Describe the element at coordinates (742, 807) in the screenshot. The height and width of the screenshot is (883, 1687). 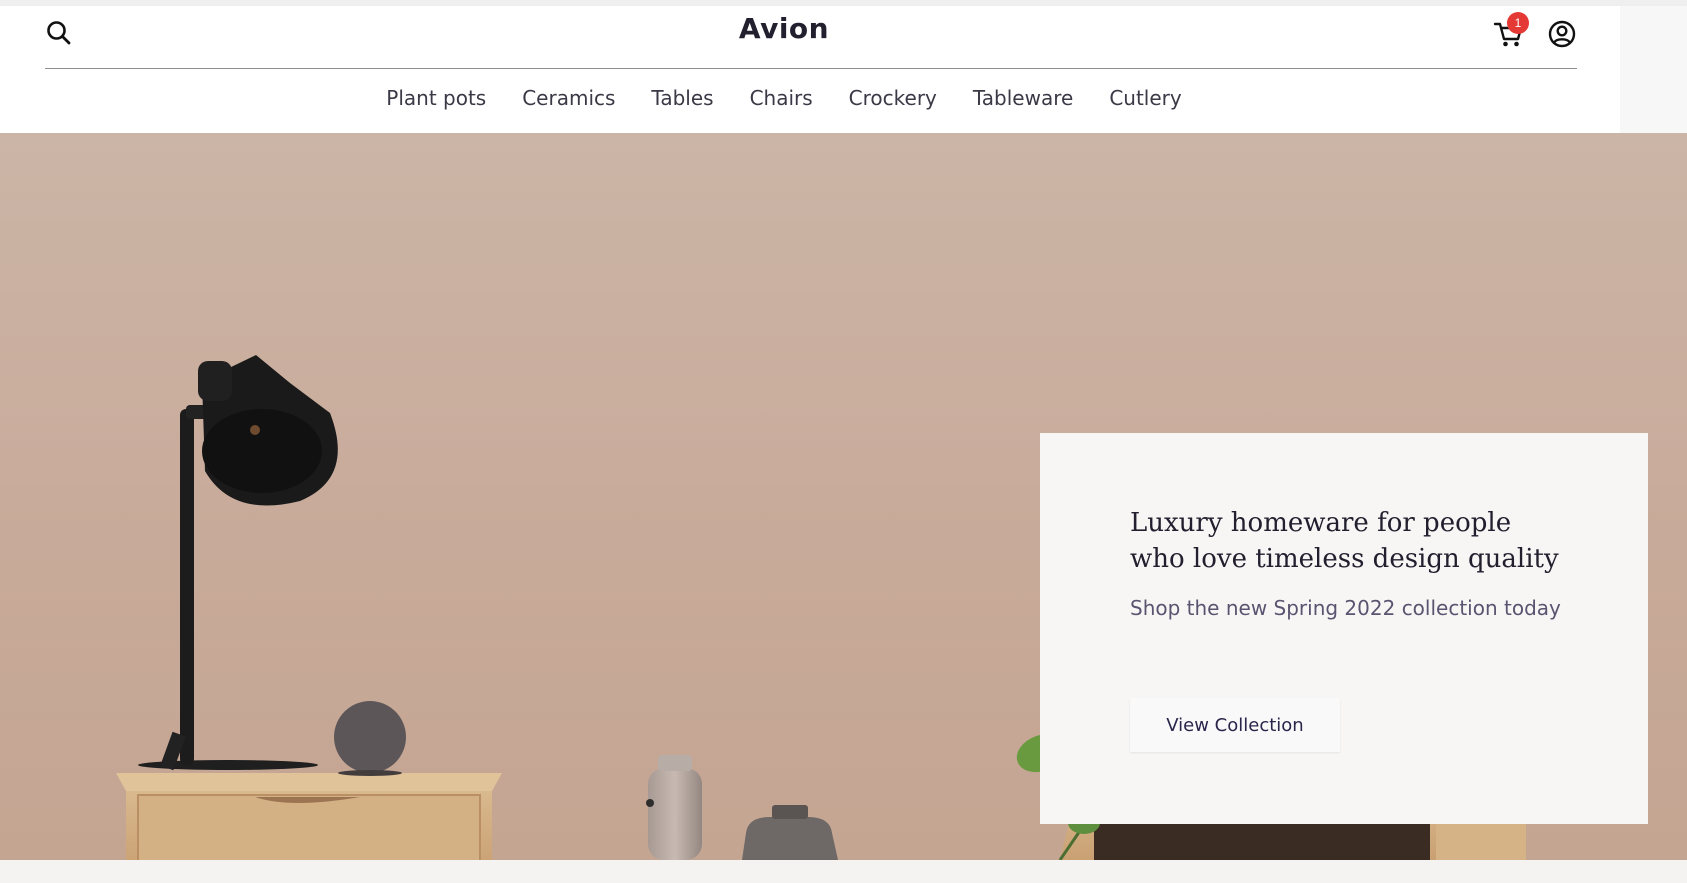
I see `glass-vases` at that location.